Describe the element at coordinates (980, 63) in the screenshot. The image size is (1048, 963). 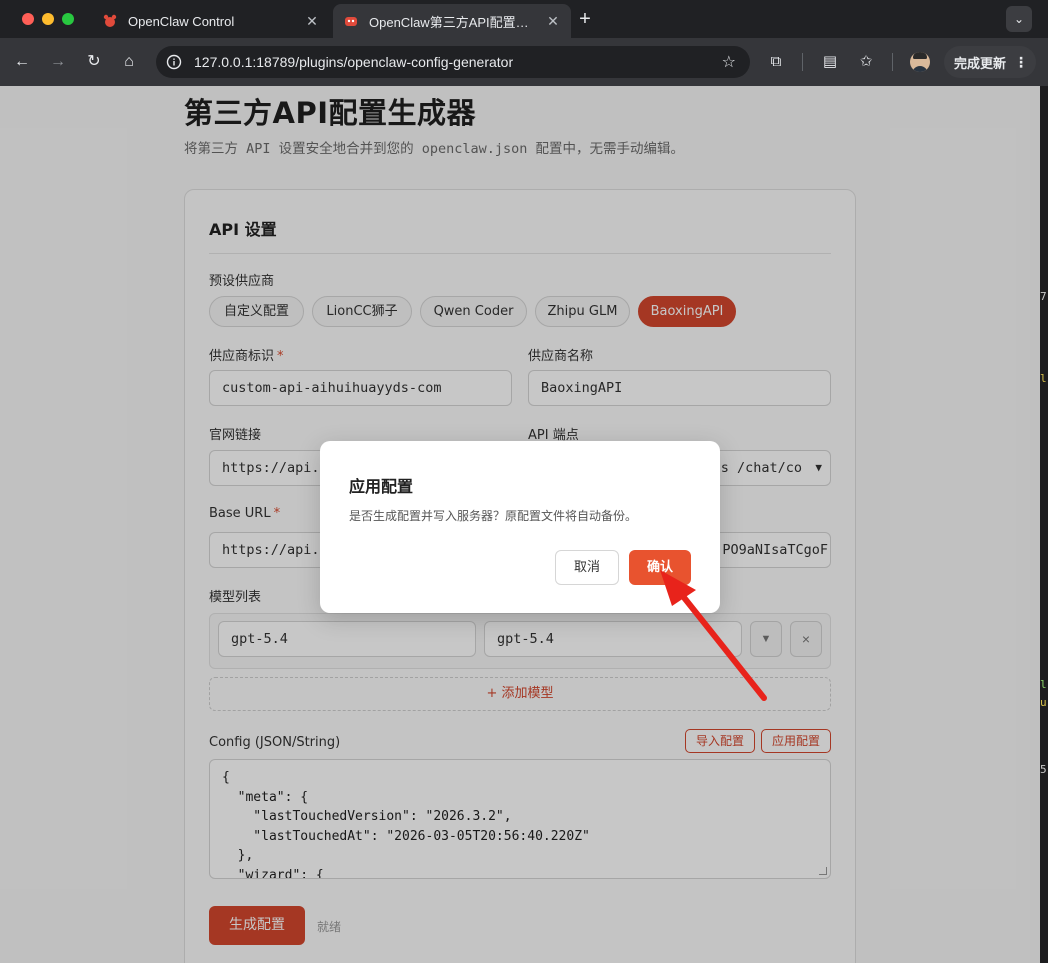
I see `update-label: 完成更新` at that location.